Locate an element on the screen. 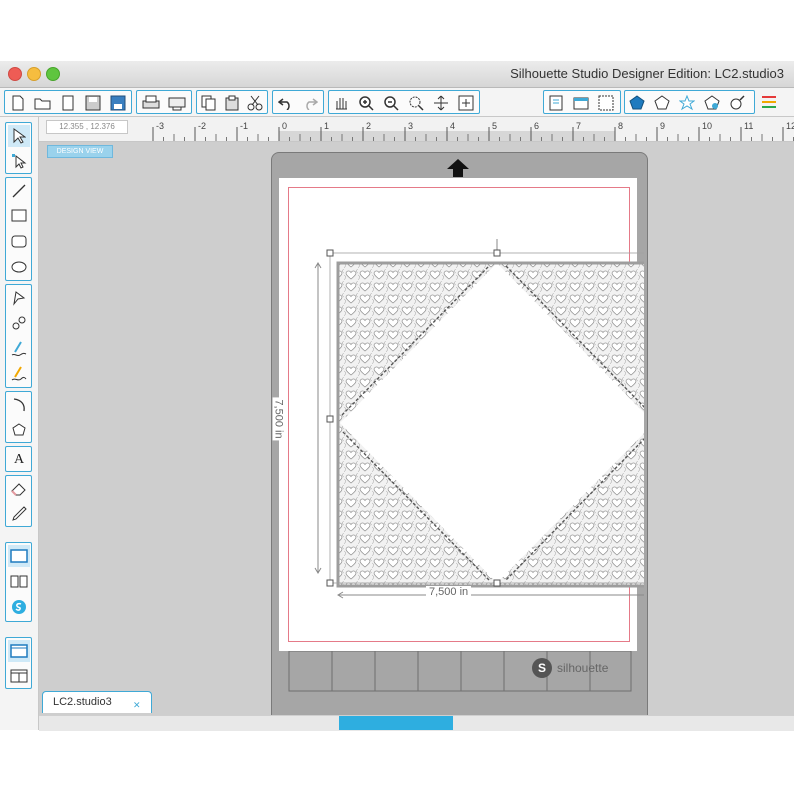 The image size is (794, 794). rectangle-tool-icon is located at coordinates (19, 216).